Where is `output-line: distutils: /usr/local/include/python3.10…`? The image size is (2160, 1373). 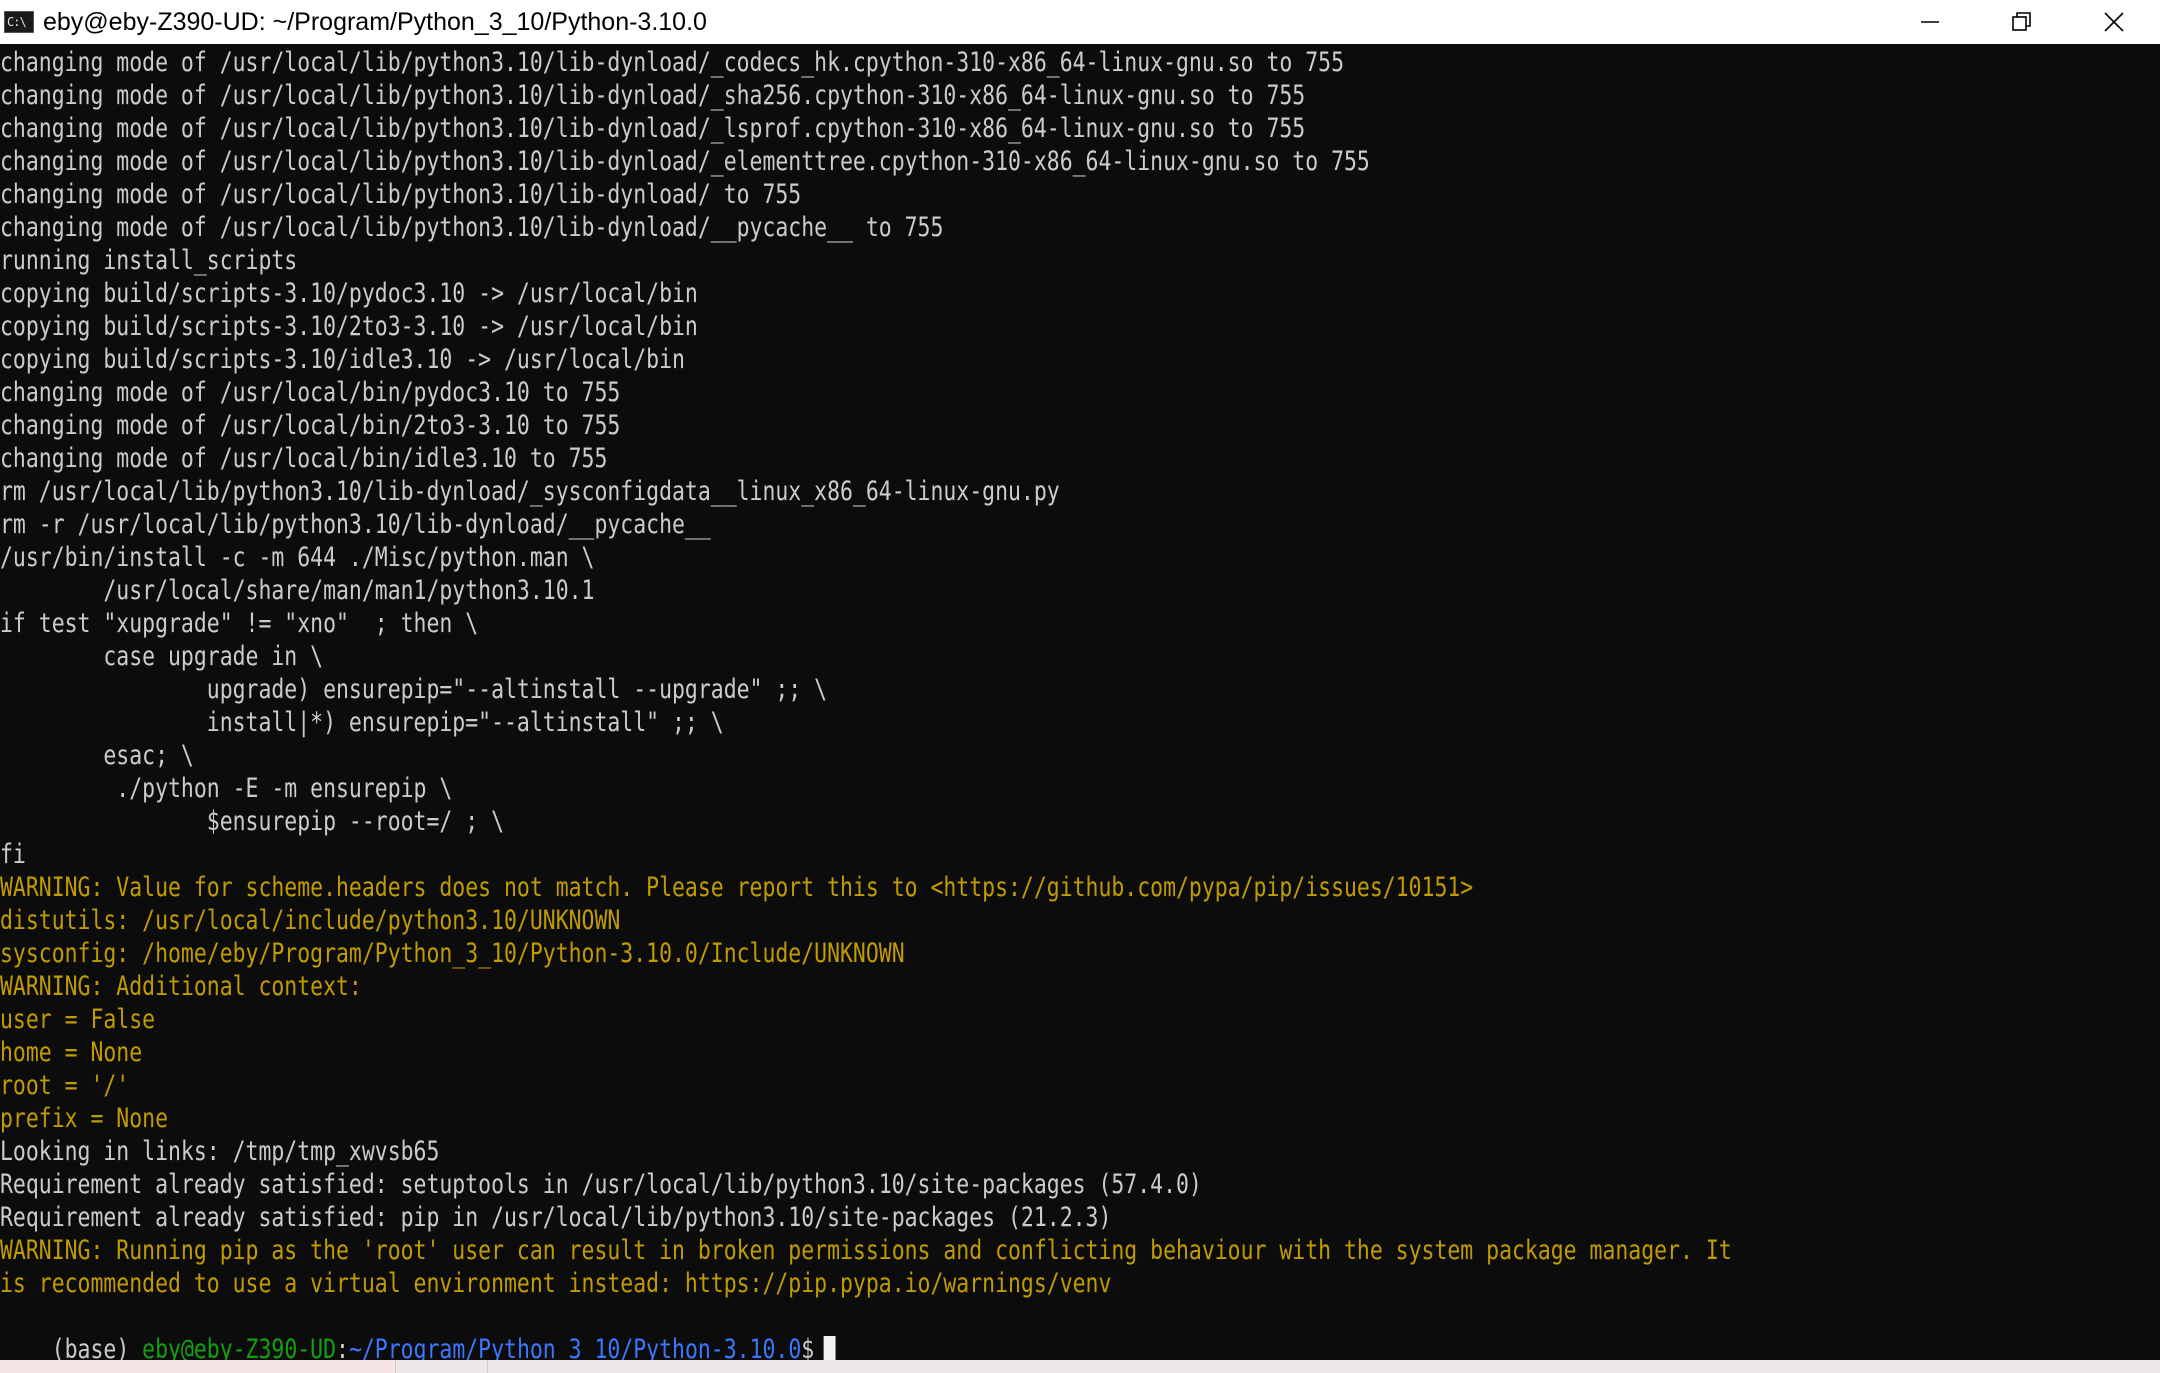
output-line: distutils: /usr/local/include/python3.10… is located at coordinates (310, 920).